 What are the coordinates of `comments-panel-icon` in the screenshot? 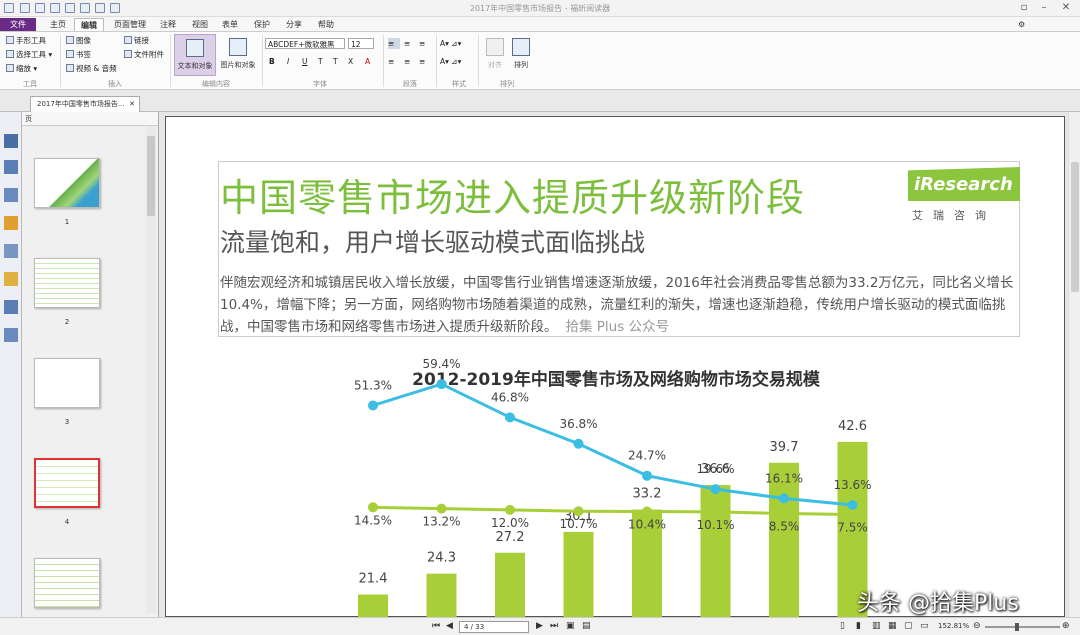 It's located at (11, 223).